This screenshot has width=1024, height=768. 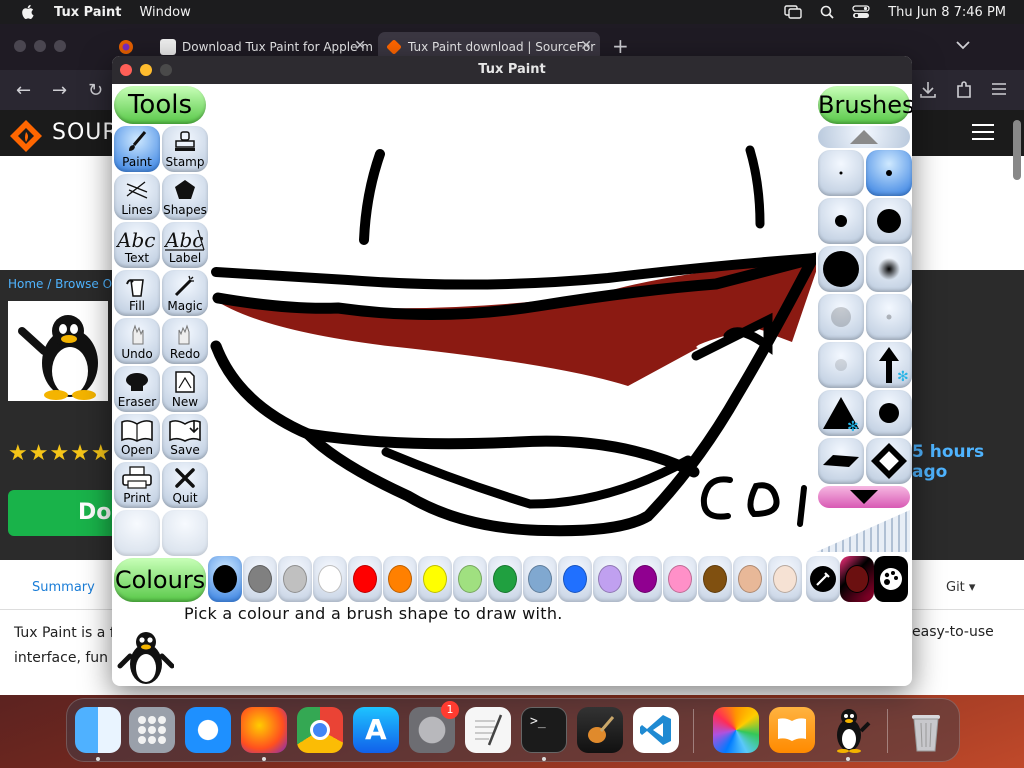 I want to click on firefox-icon, so click(x=264, y=730).